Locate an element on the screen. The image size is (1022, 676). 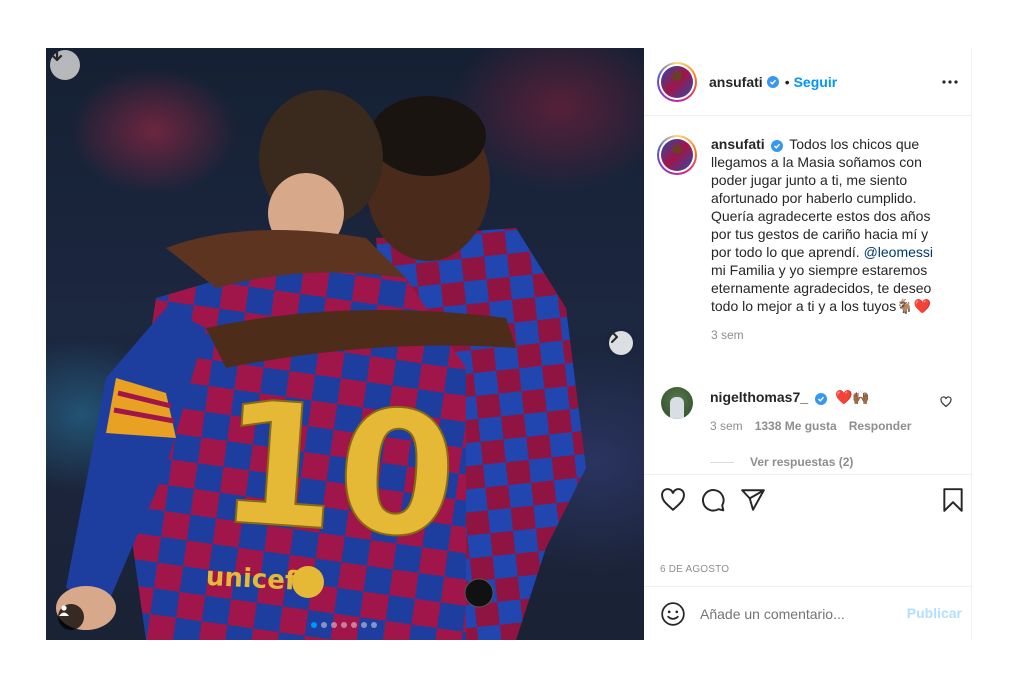
follow-button: Seguir is located at coordinates (816, 82).